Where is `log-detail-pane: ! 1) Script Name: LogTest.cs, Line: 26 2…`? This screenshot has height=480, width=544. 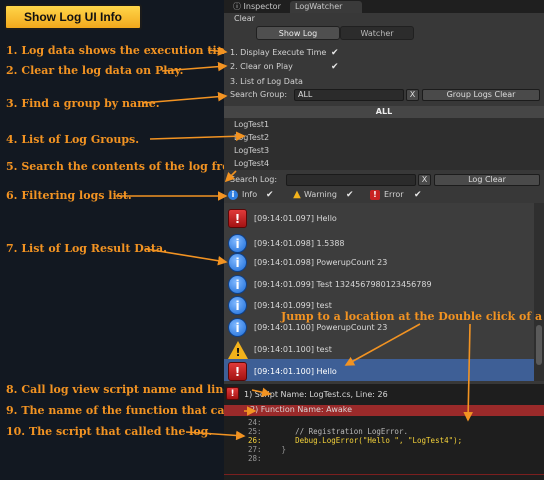 log-detail-pane: ! 1) Script Name: LogTest.cs, Line: 26 2… is located at coordinates (384, 432).